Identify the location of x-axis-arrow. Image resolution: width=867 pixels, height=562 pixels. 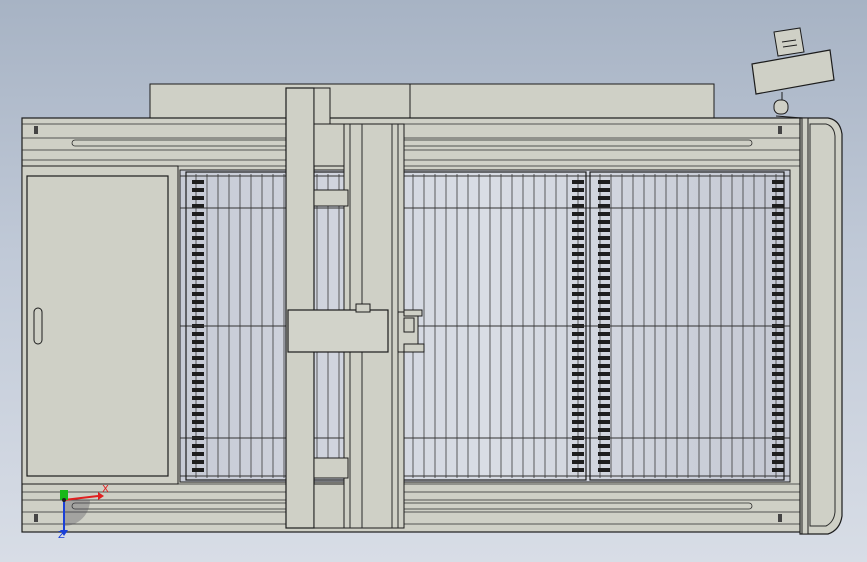
(81, 498).